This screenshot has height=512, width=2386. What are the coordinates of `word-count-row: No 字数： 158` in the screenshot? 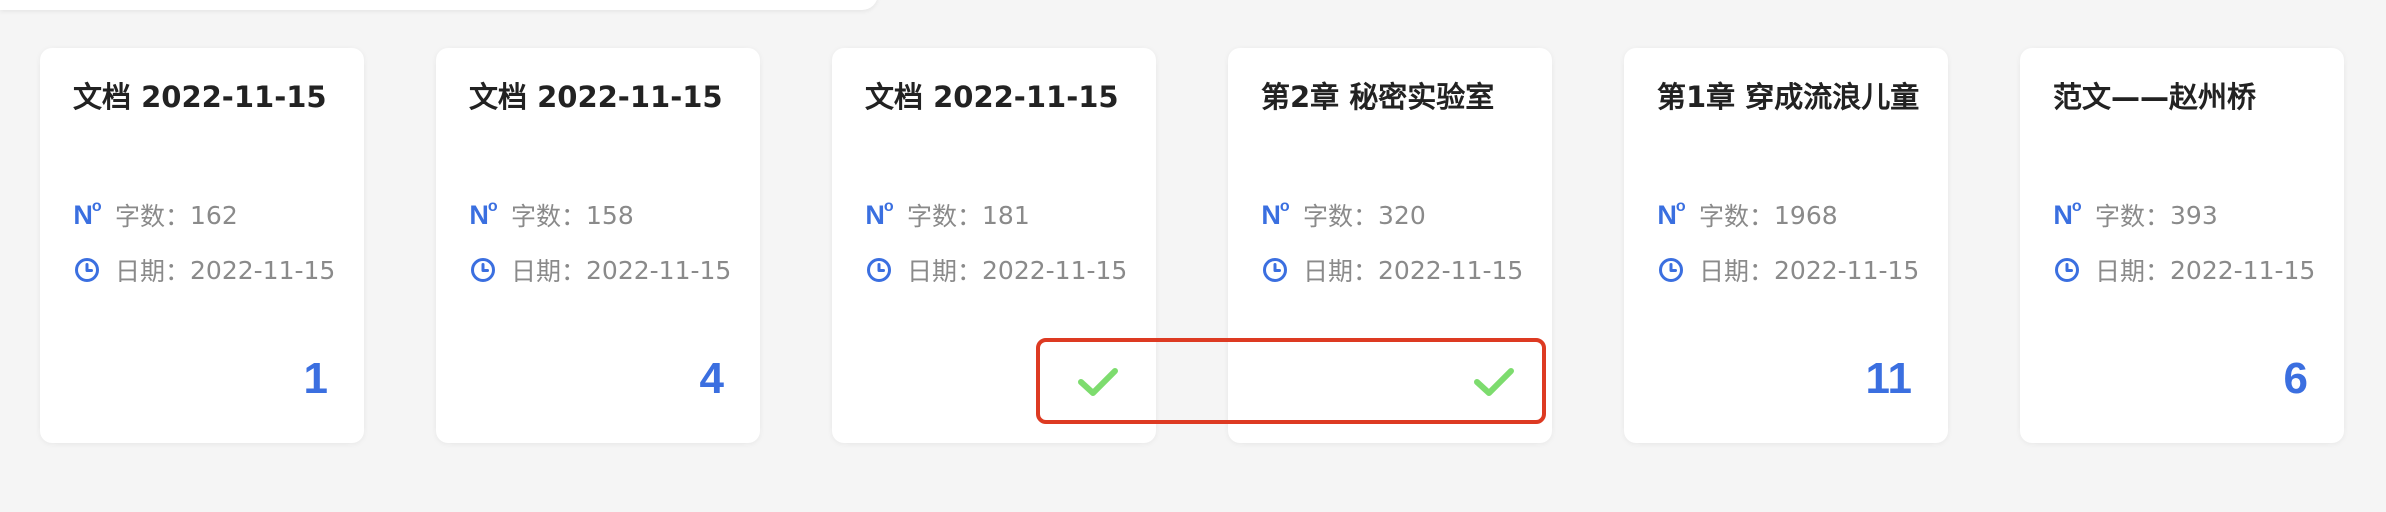 It's located at (551, 214).